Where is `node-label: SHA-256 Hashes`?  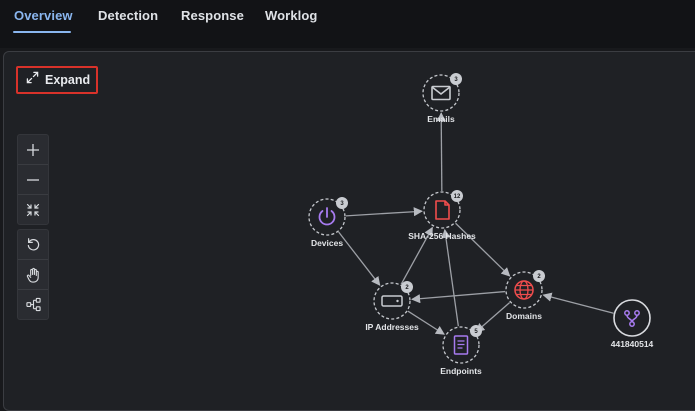 node-label: SHA-256 Hashes is located at coordinates (442, 236).